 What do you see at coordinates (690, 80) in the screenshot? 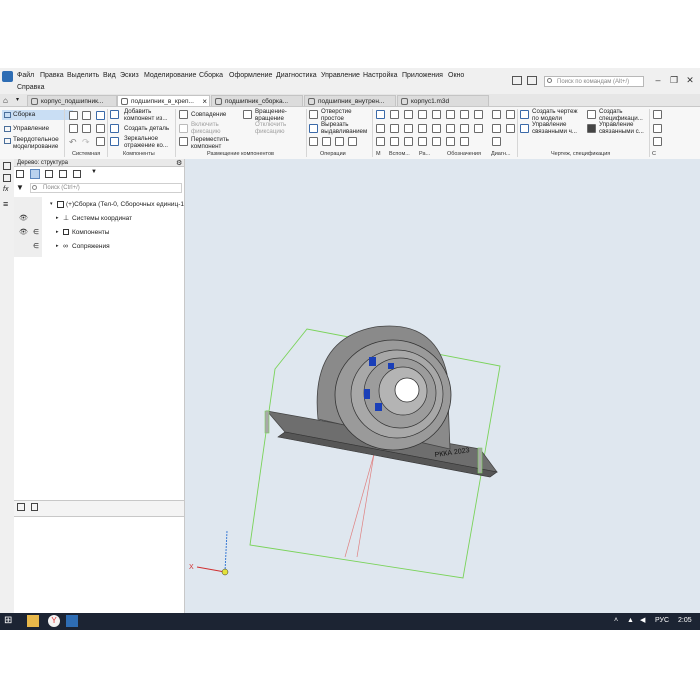
I see `close-icon: ✕` at bounding box center [690, 80].